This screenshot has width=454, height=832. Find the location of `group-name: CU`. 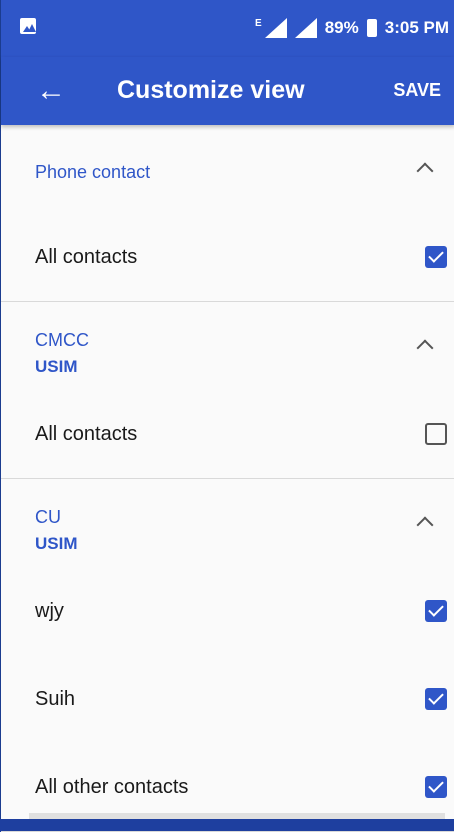

group-name: CU is located at coordinates (48, 517).